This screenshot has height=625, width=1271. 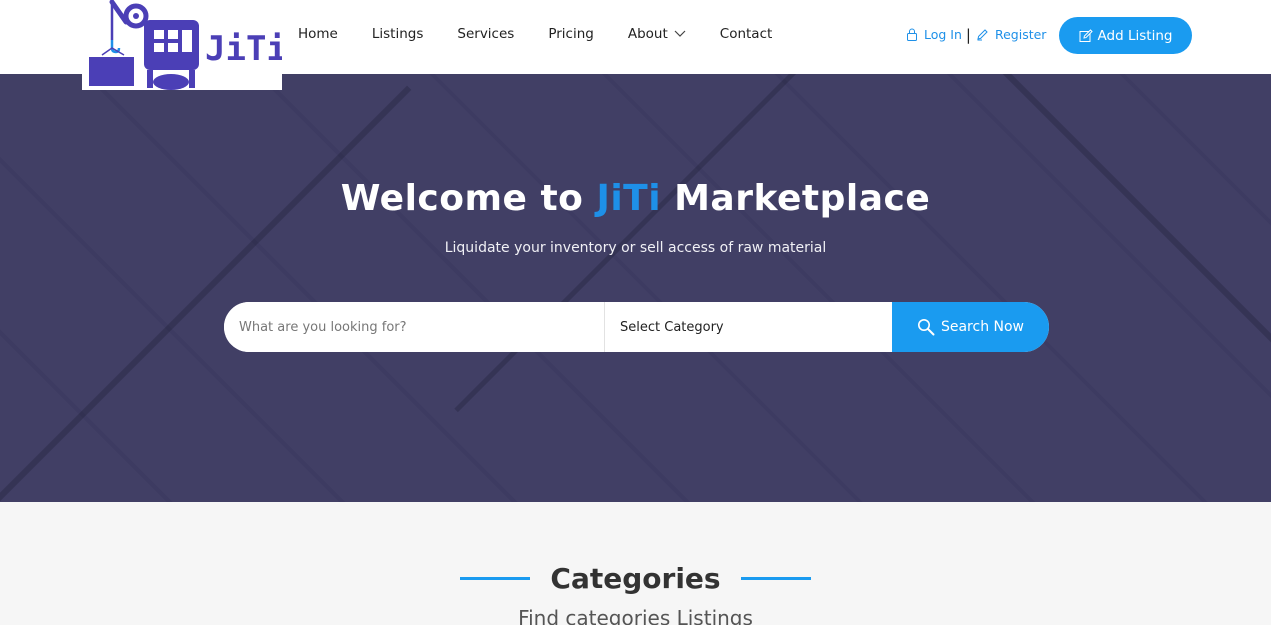 What do you see at coordinates (635, 615) in the screenshot?
I see `categories-subtitle: Find categories Listings` at bounding box center [635, 615].